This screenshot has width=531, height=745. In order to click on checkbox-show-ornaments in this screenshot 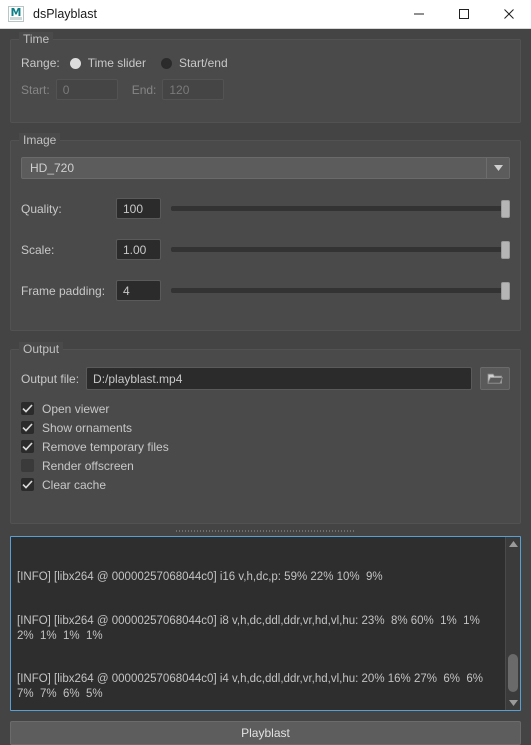, I will do `click(27, 427)`.